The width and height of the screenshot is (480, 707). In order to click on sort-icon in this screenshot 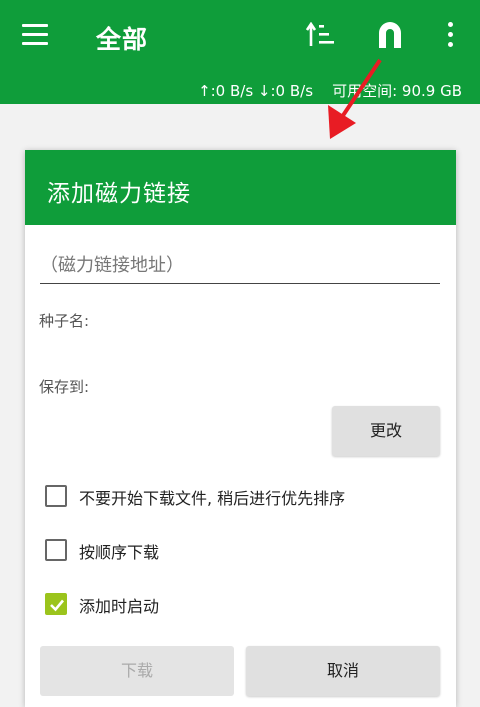, I will do `click(321, 35)`.